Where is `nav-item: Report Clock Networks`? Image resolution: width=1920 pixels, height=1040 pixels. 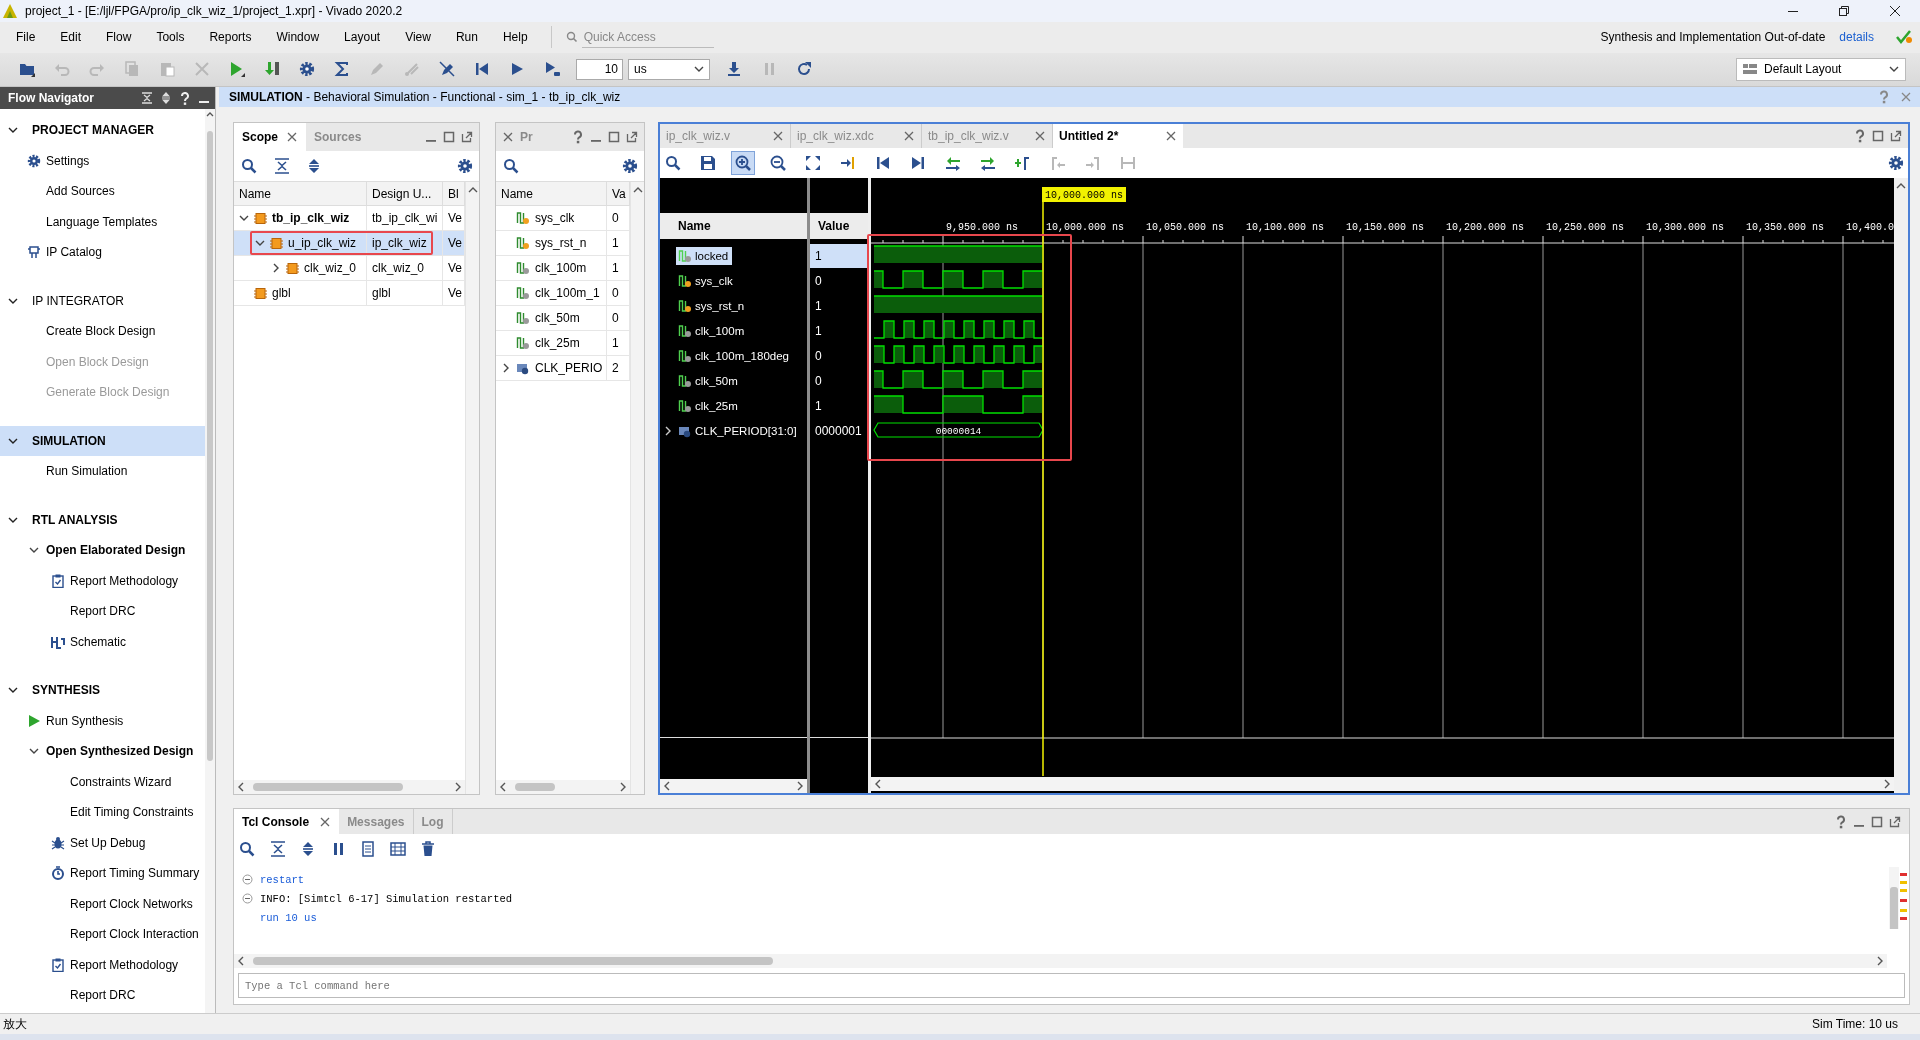 nav-item: Report Clock Networks is located at coordinates (102, 904).